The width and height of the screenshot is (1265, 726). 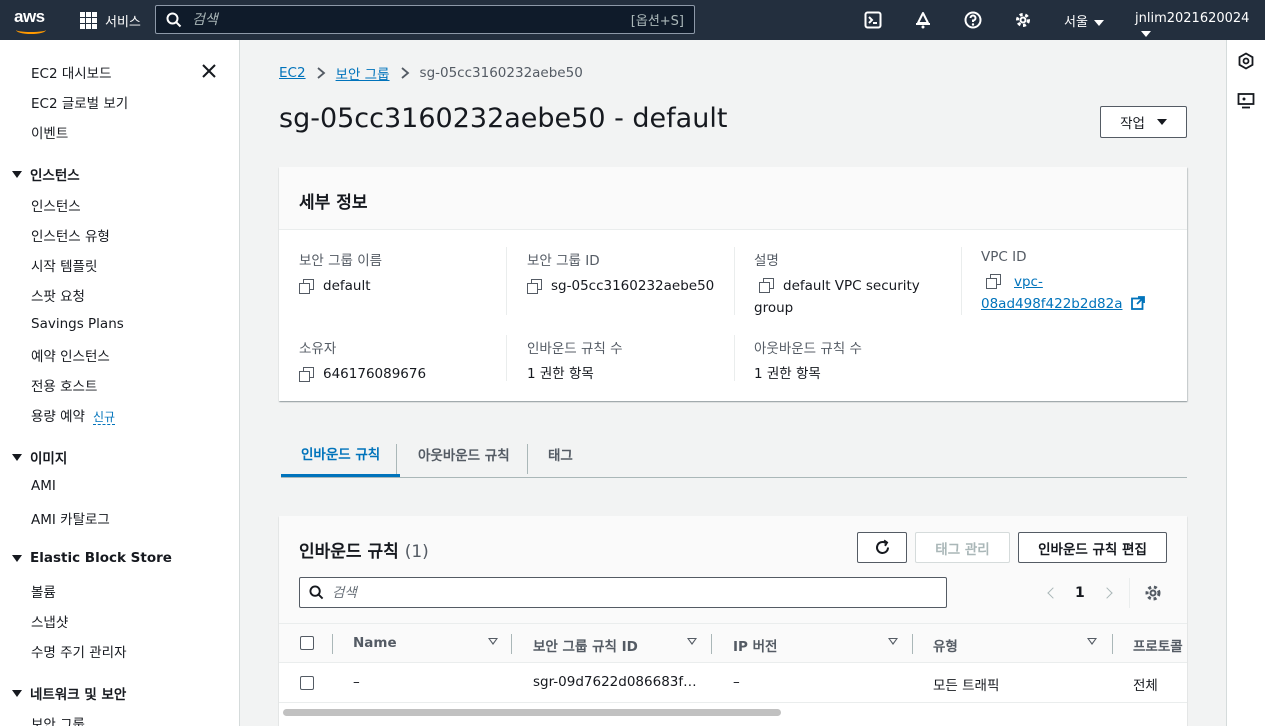 What do you see at coordinates (962, 547) in the screenshot?
I see `manage-tags-button: 태그 관리` at bounding box center [962, 547].